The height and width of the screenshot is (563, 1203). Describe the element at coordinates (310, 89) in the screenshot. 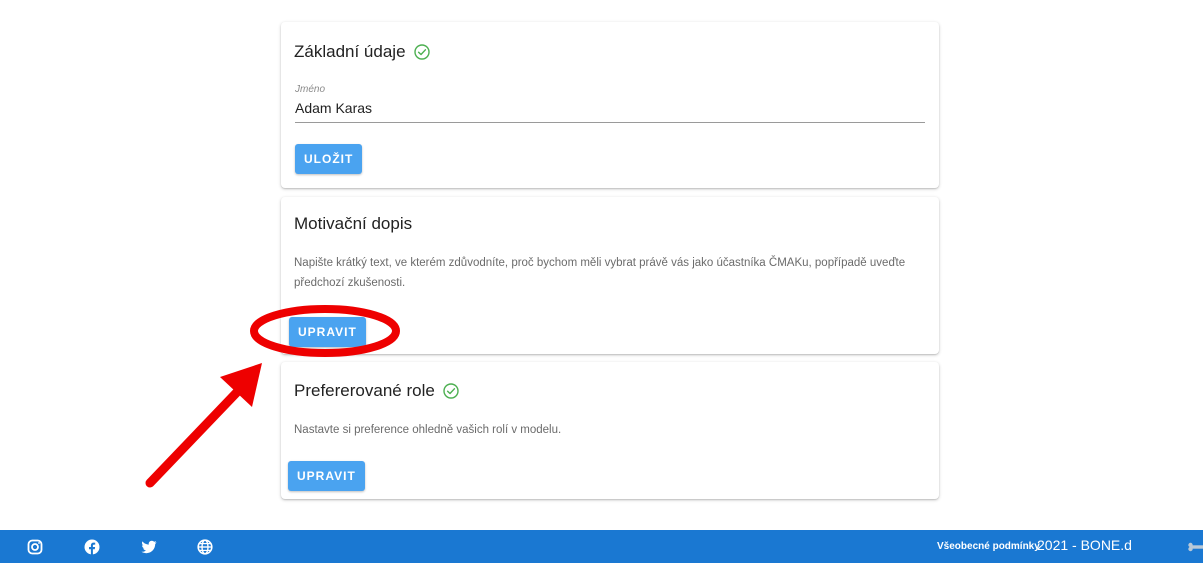

I see `name-field-label: Jméno` at that location.